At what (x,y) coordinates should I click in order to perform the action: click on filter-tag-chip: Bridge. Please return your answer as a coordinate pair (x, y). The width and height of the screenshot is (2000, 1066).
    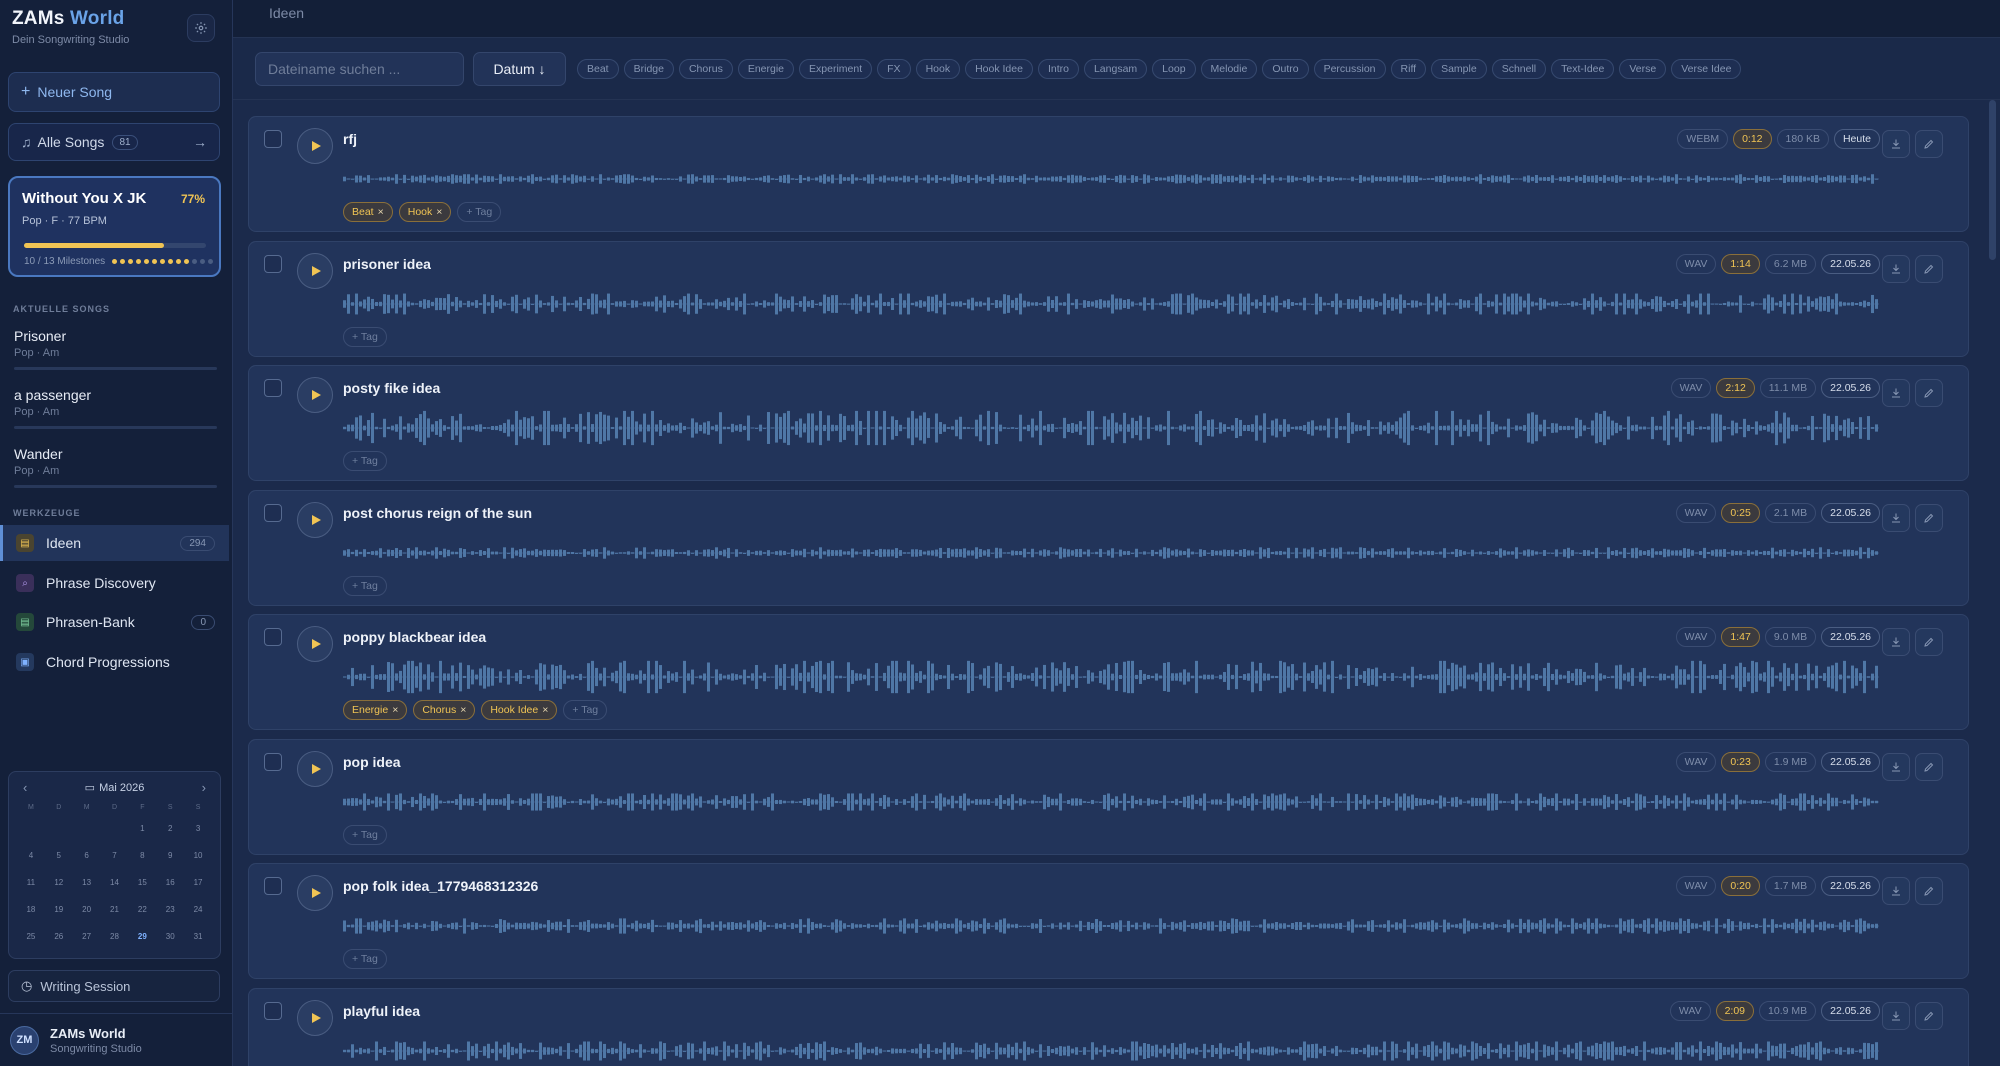
    Looking at the image, I should click on (648, 69).